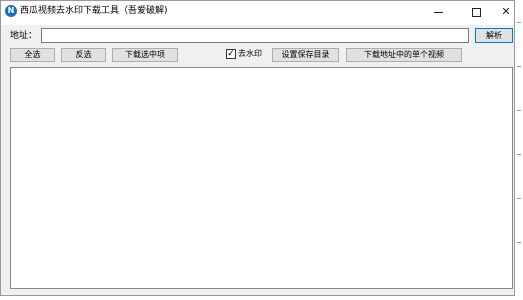  What do you see at coordinates (257, 13) in the screenshot?
I see `title-bar: N 西瓜视频去水印下载工具（吾爱破解) ✕` at bounding box center [257, 13].